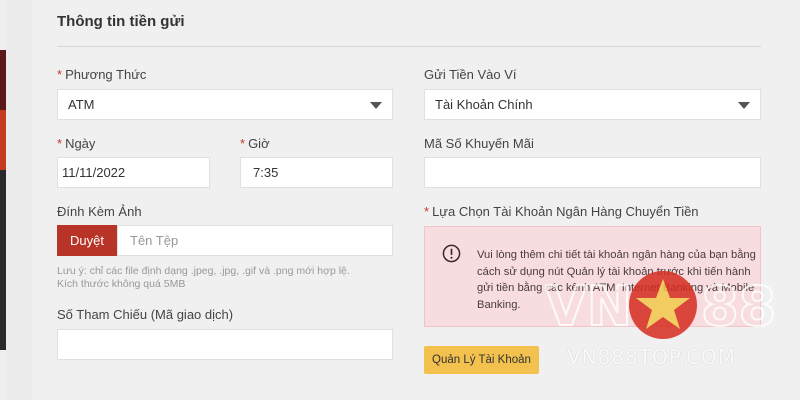  I want to click on left-edge-strip, so click(3, 200).